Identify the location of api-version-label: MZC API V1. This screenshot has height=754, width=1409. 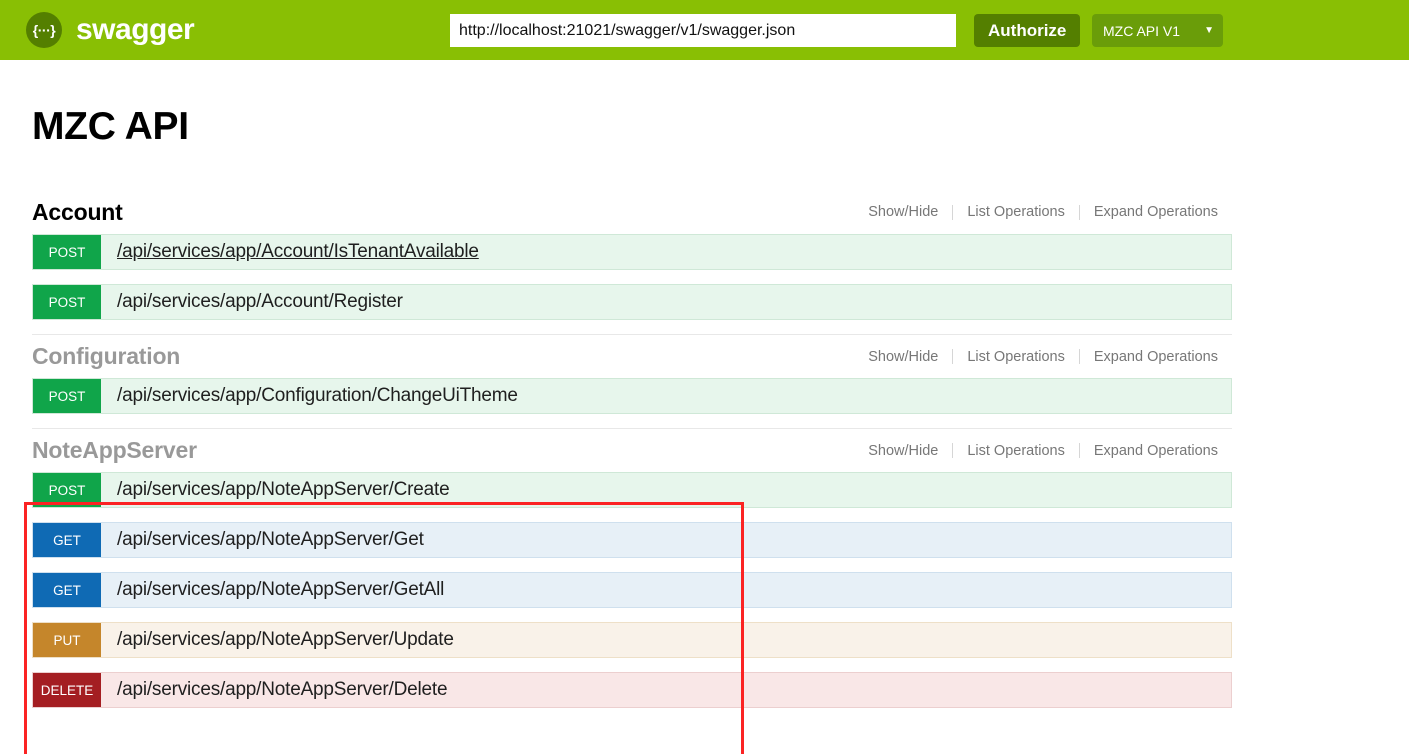
(1142, 30).